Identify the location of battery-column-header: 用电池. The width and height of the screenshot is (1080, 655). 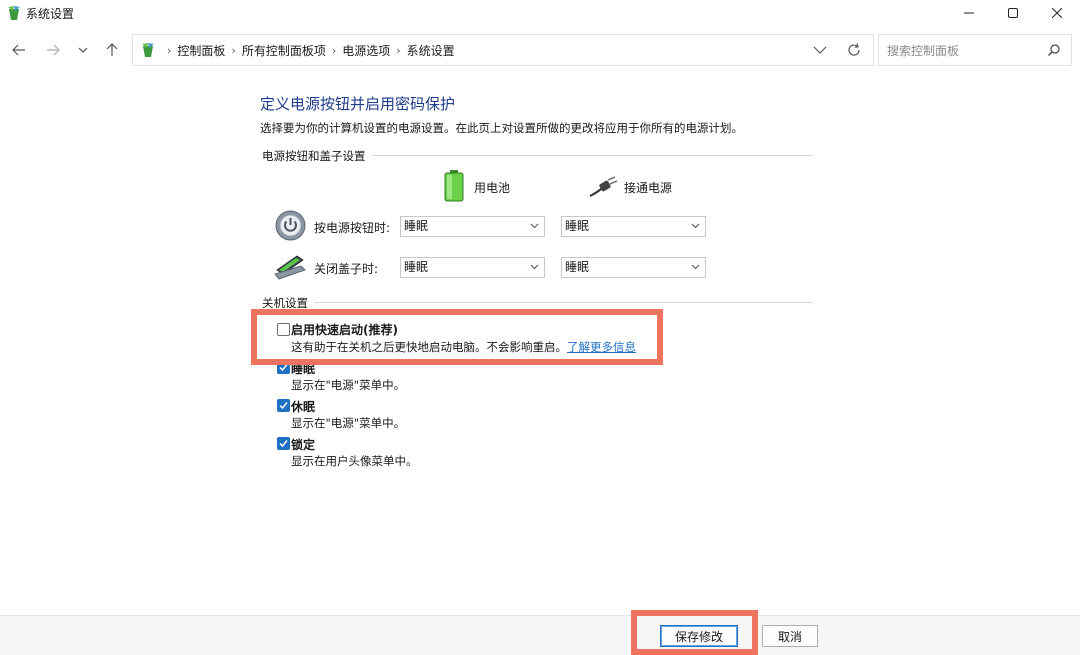
(492, 188).